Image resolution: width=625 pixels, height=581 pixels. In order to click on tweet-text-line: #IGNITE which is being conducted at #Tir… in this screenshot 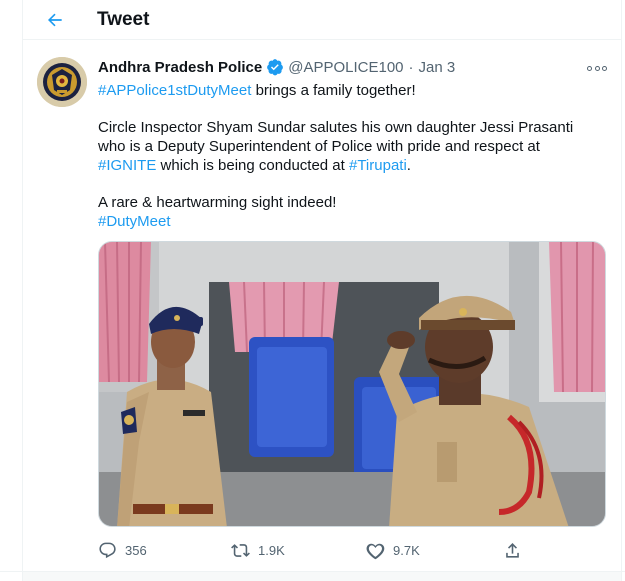, I will do `click(353, 165)`.